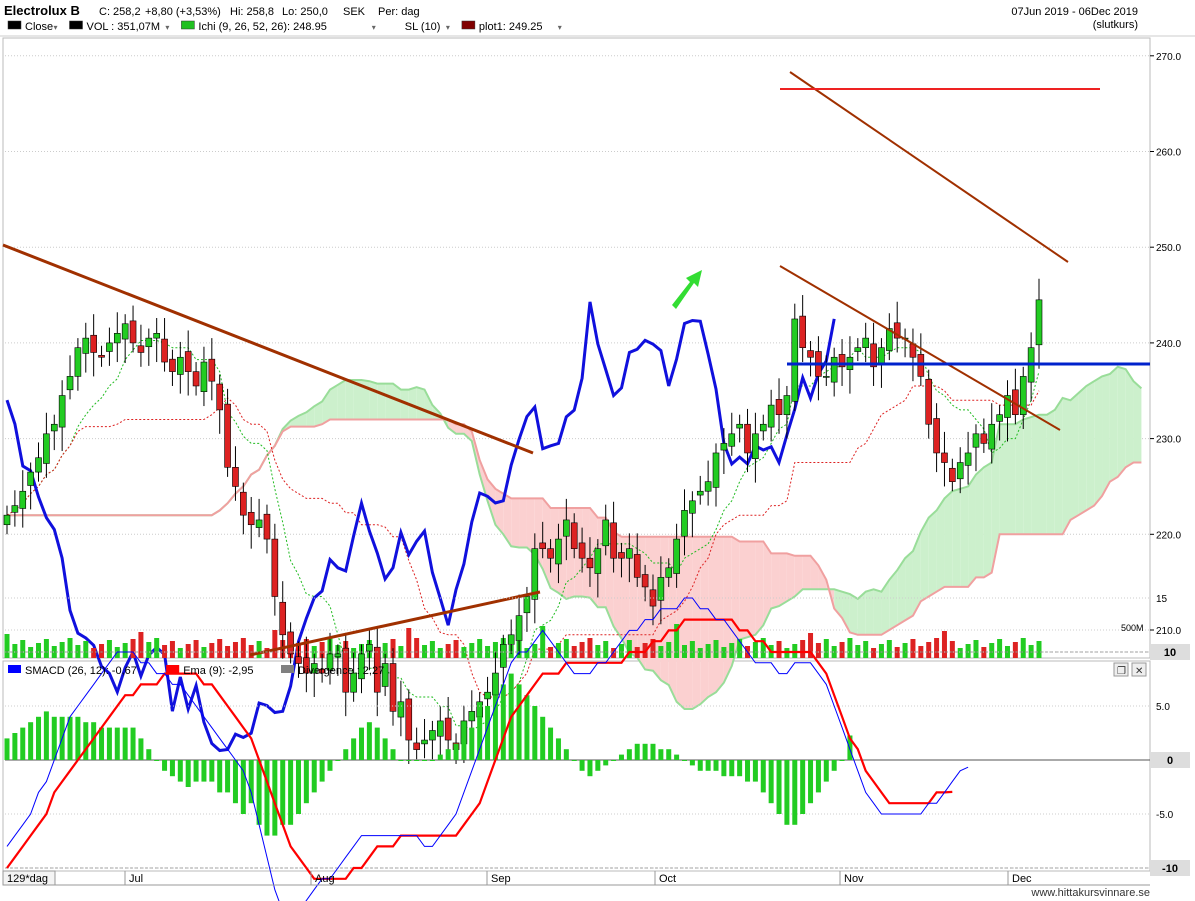 The height and width of the screenshot is (901, 1195). I want to click on period: Per: dag, so click(399, 12).